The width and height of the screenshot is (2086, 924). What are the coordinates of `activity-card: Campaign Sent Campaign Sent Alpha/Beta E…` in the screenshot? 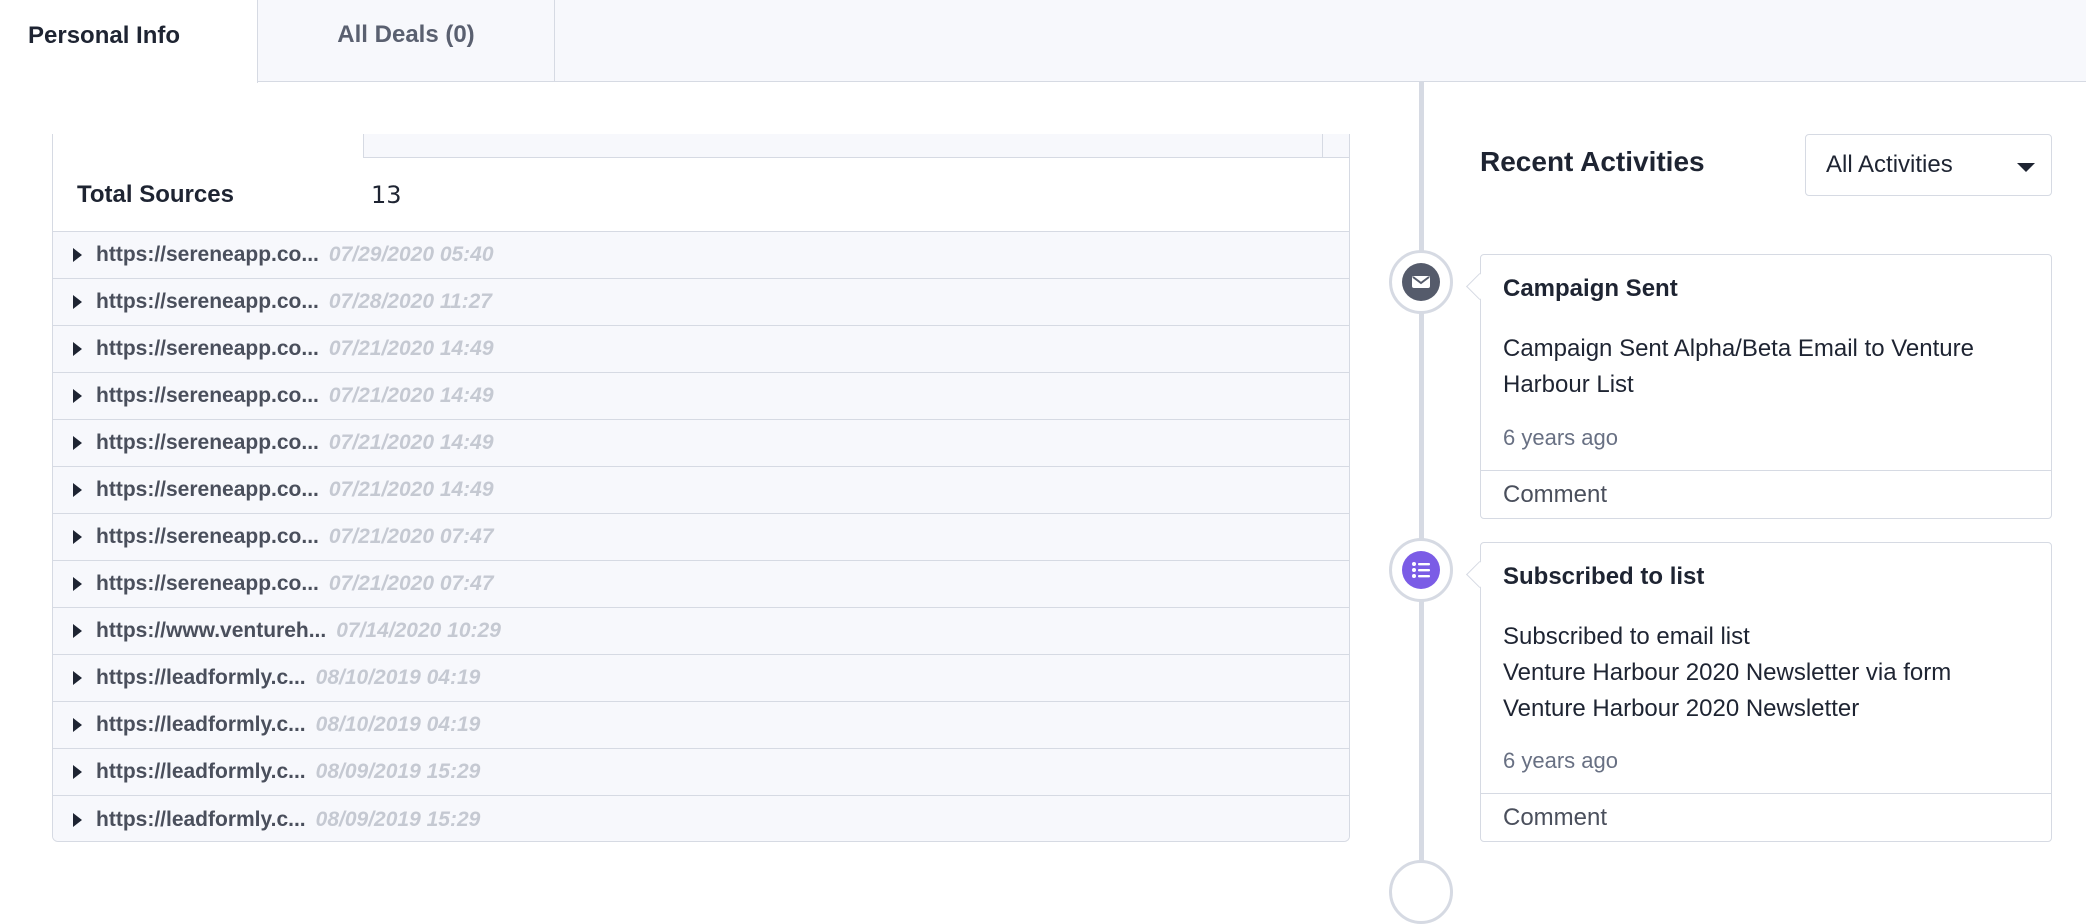 It's located at (1766, 386).